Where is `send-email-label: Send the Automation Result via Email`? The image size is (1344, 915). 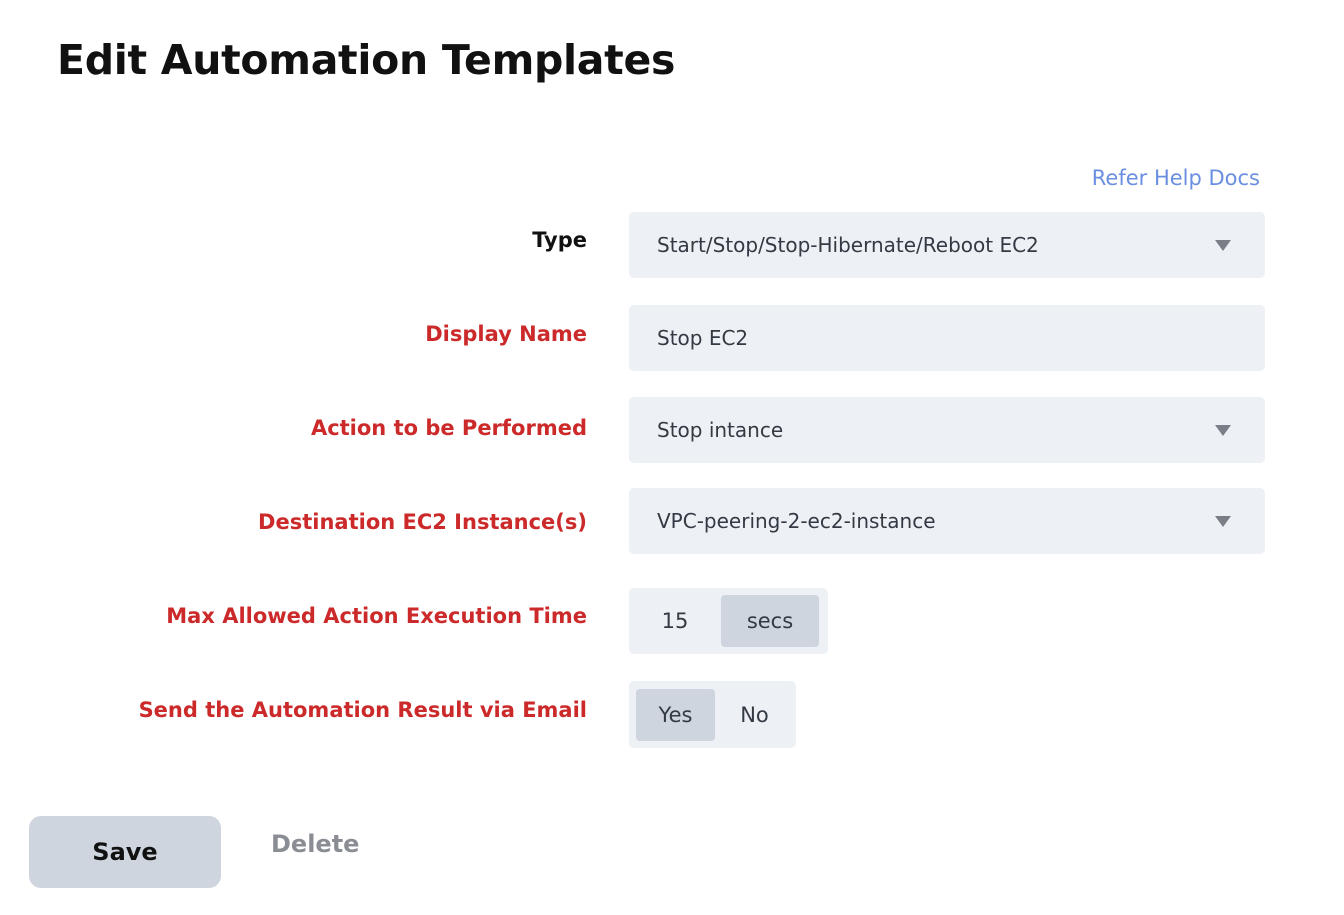 send-email-label: Send the Automation Result via Email is located at coordinates (362, 710).